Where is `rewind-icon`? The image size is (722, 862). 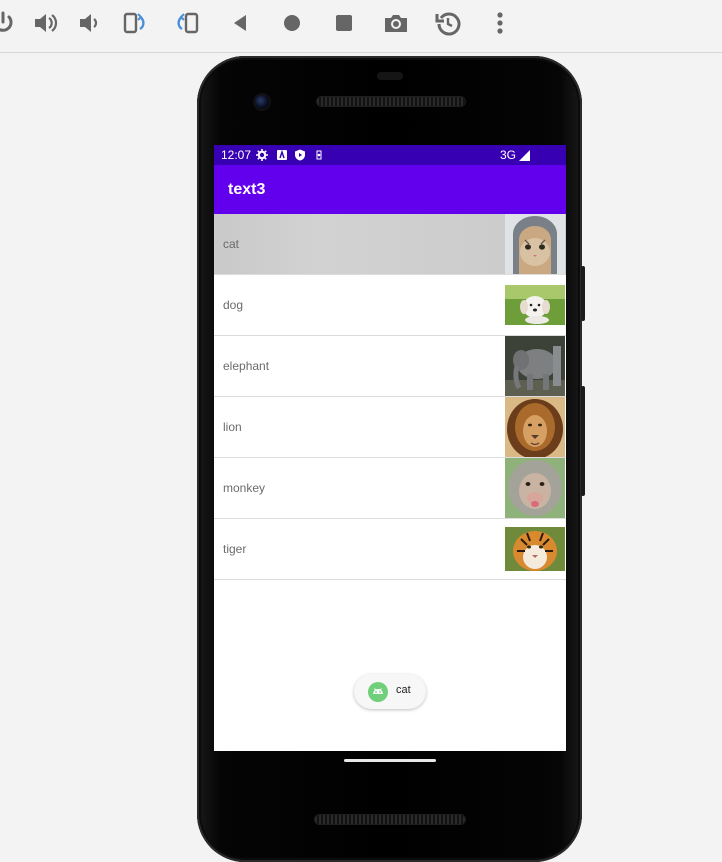
rewind-icon is located at coordinates (448, 23).